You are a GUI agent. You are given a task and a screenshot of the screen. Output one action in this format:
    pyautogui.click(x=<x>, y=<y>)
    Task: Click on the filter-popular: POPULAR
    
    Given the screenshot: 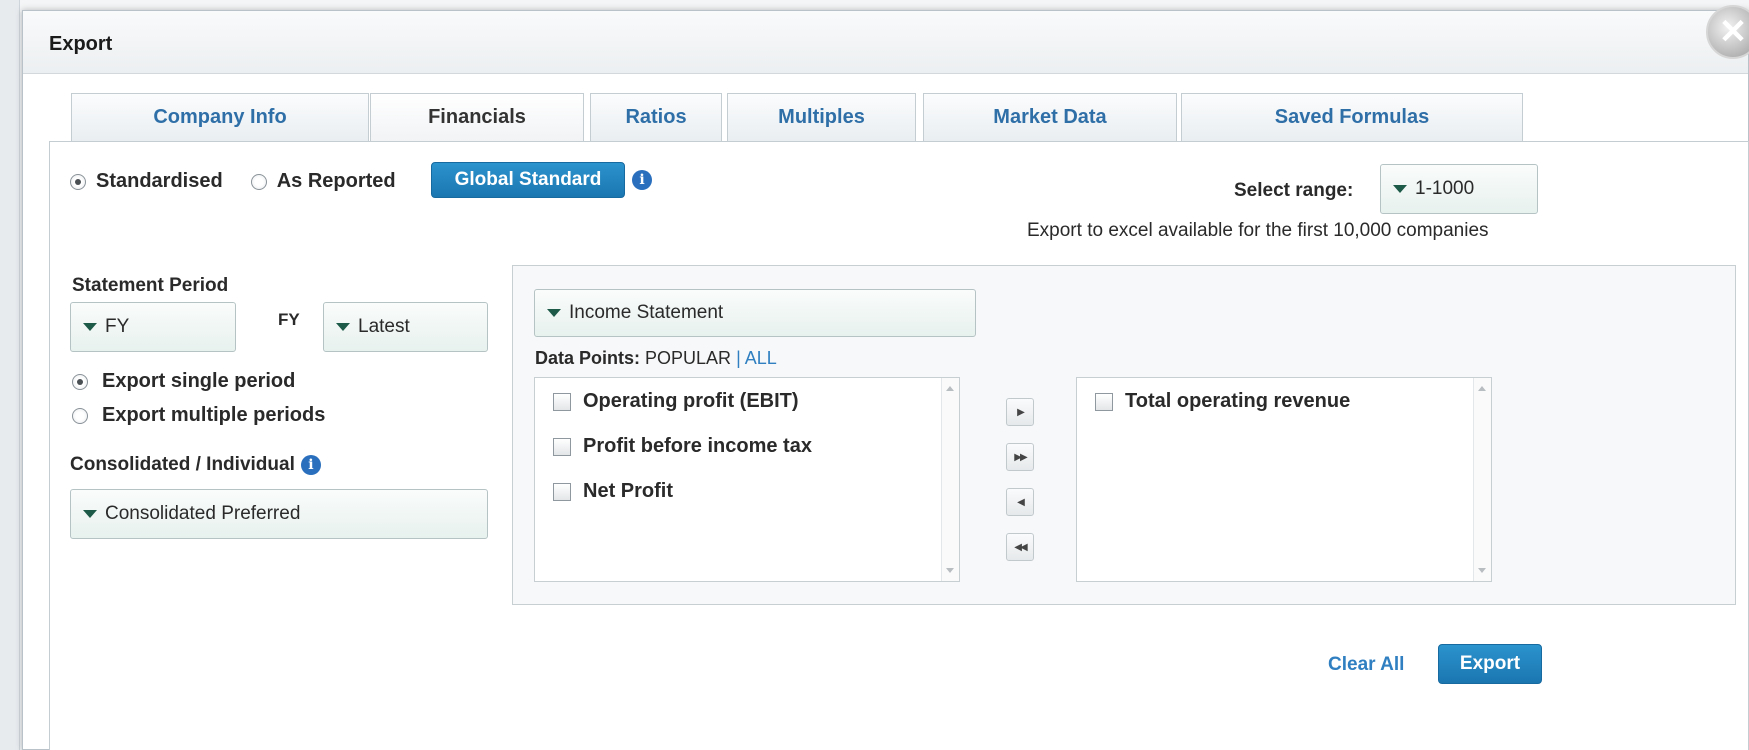 What is the action you would take?
    pyautogui.click(x=688, y=358)
    